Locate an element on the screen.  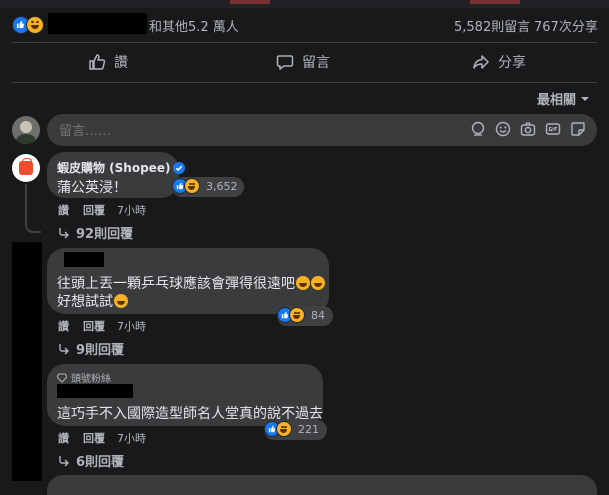
sticker-icon is located at coordinates (578, 129).